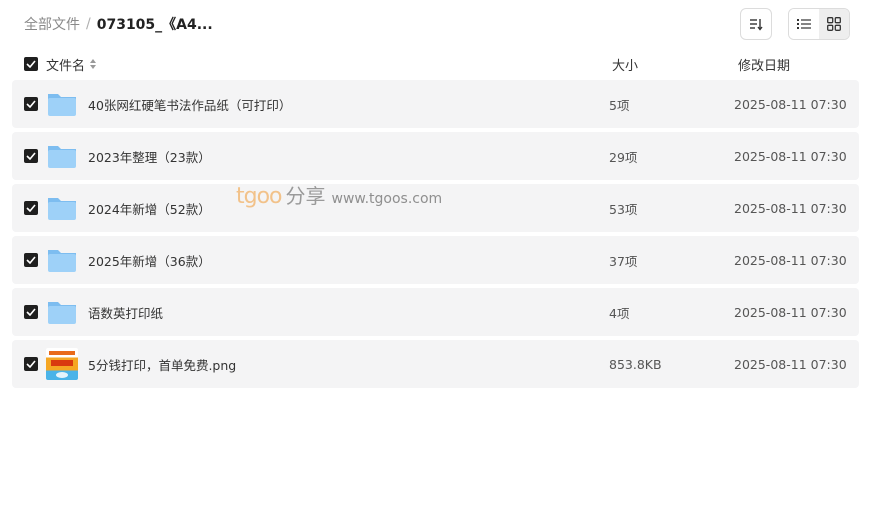  What do you see at coordinates (625, 64) in the screenshot?
I see `size-column-header: 大小` at bounding box center [625, 64].